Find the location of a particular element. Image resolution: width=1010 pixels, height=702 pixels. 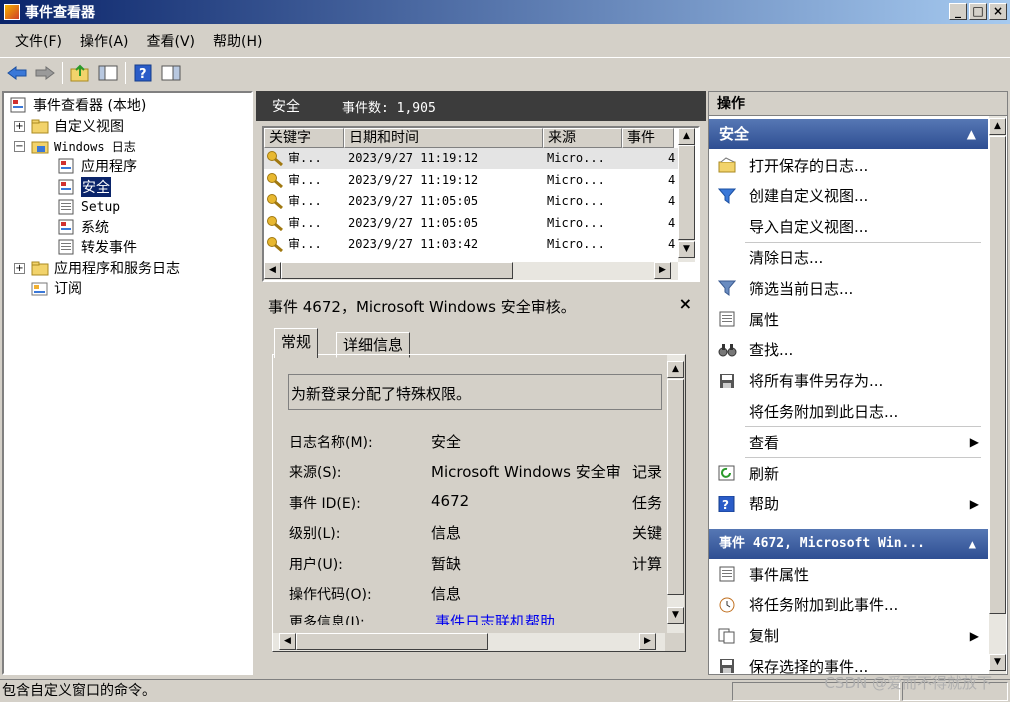

tree-item-app-service-logs: + 应用程序和服务日志 is located at coordinates (97, 268).